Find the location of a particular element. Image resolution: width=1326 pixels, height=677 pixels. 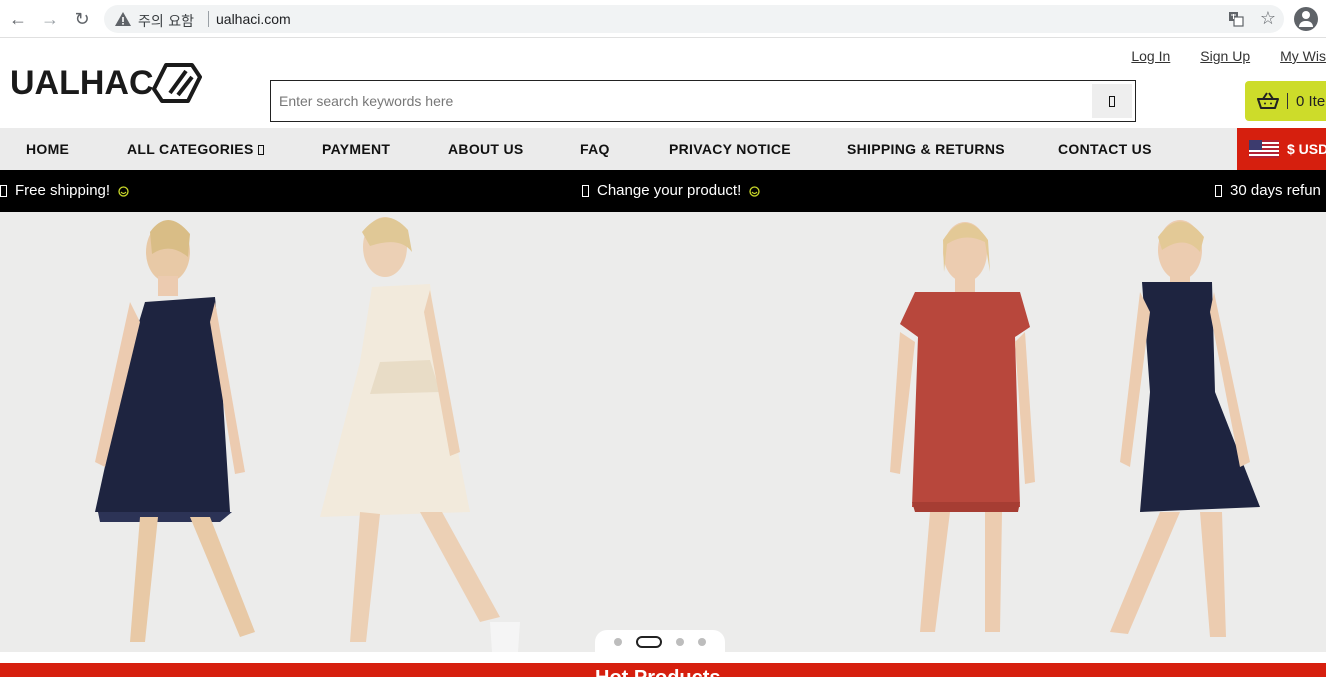

ticker-item: Change your product! is located at coordinates (671, 191).